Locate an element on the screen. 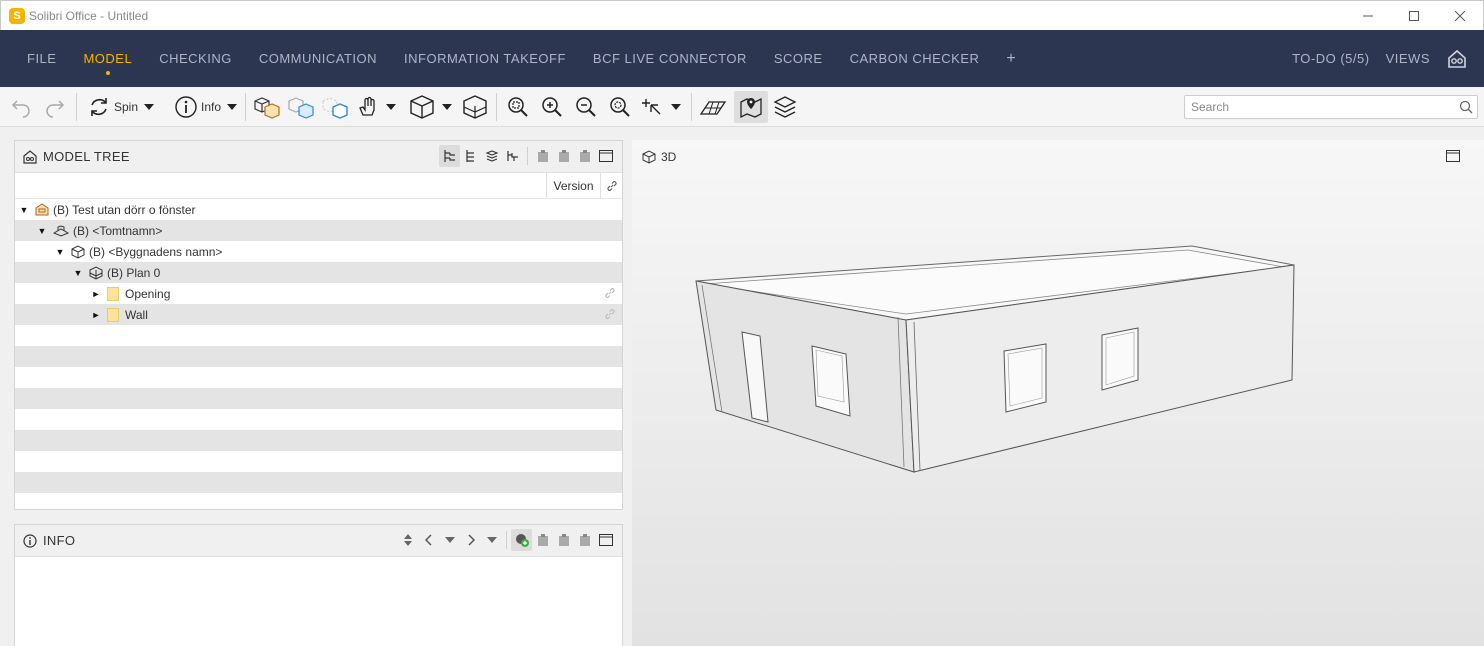 The width and height of the screenshot is (1484, 646). menu-todo: TO-DO (5/5) is located at coordinates (1331, 58).